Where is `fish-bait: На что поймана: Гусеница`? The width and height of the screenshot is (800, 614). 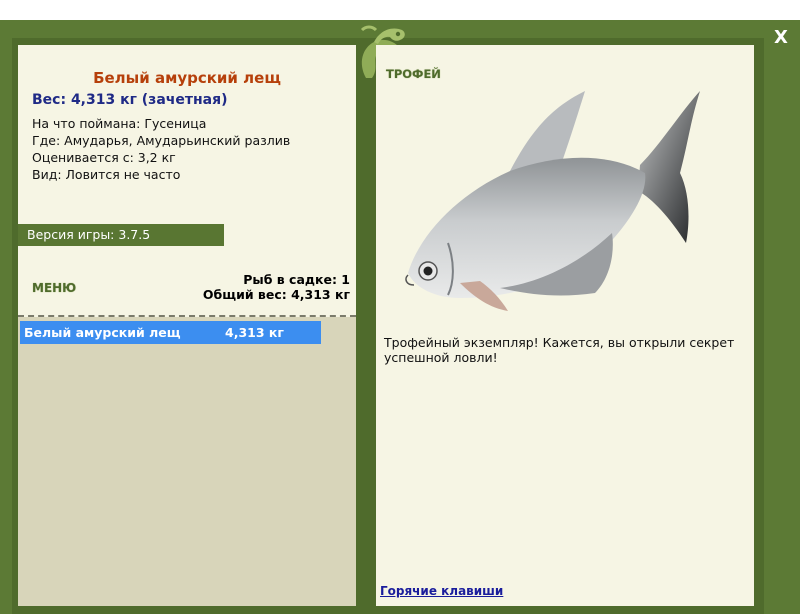
fish-bait: На что поймана: Гусеница is located at coordinates (119, 123).